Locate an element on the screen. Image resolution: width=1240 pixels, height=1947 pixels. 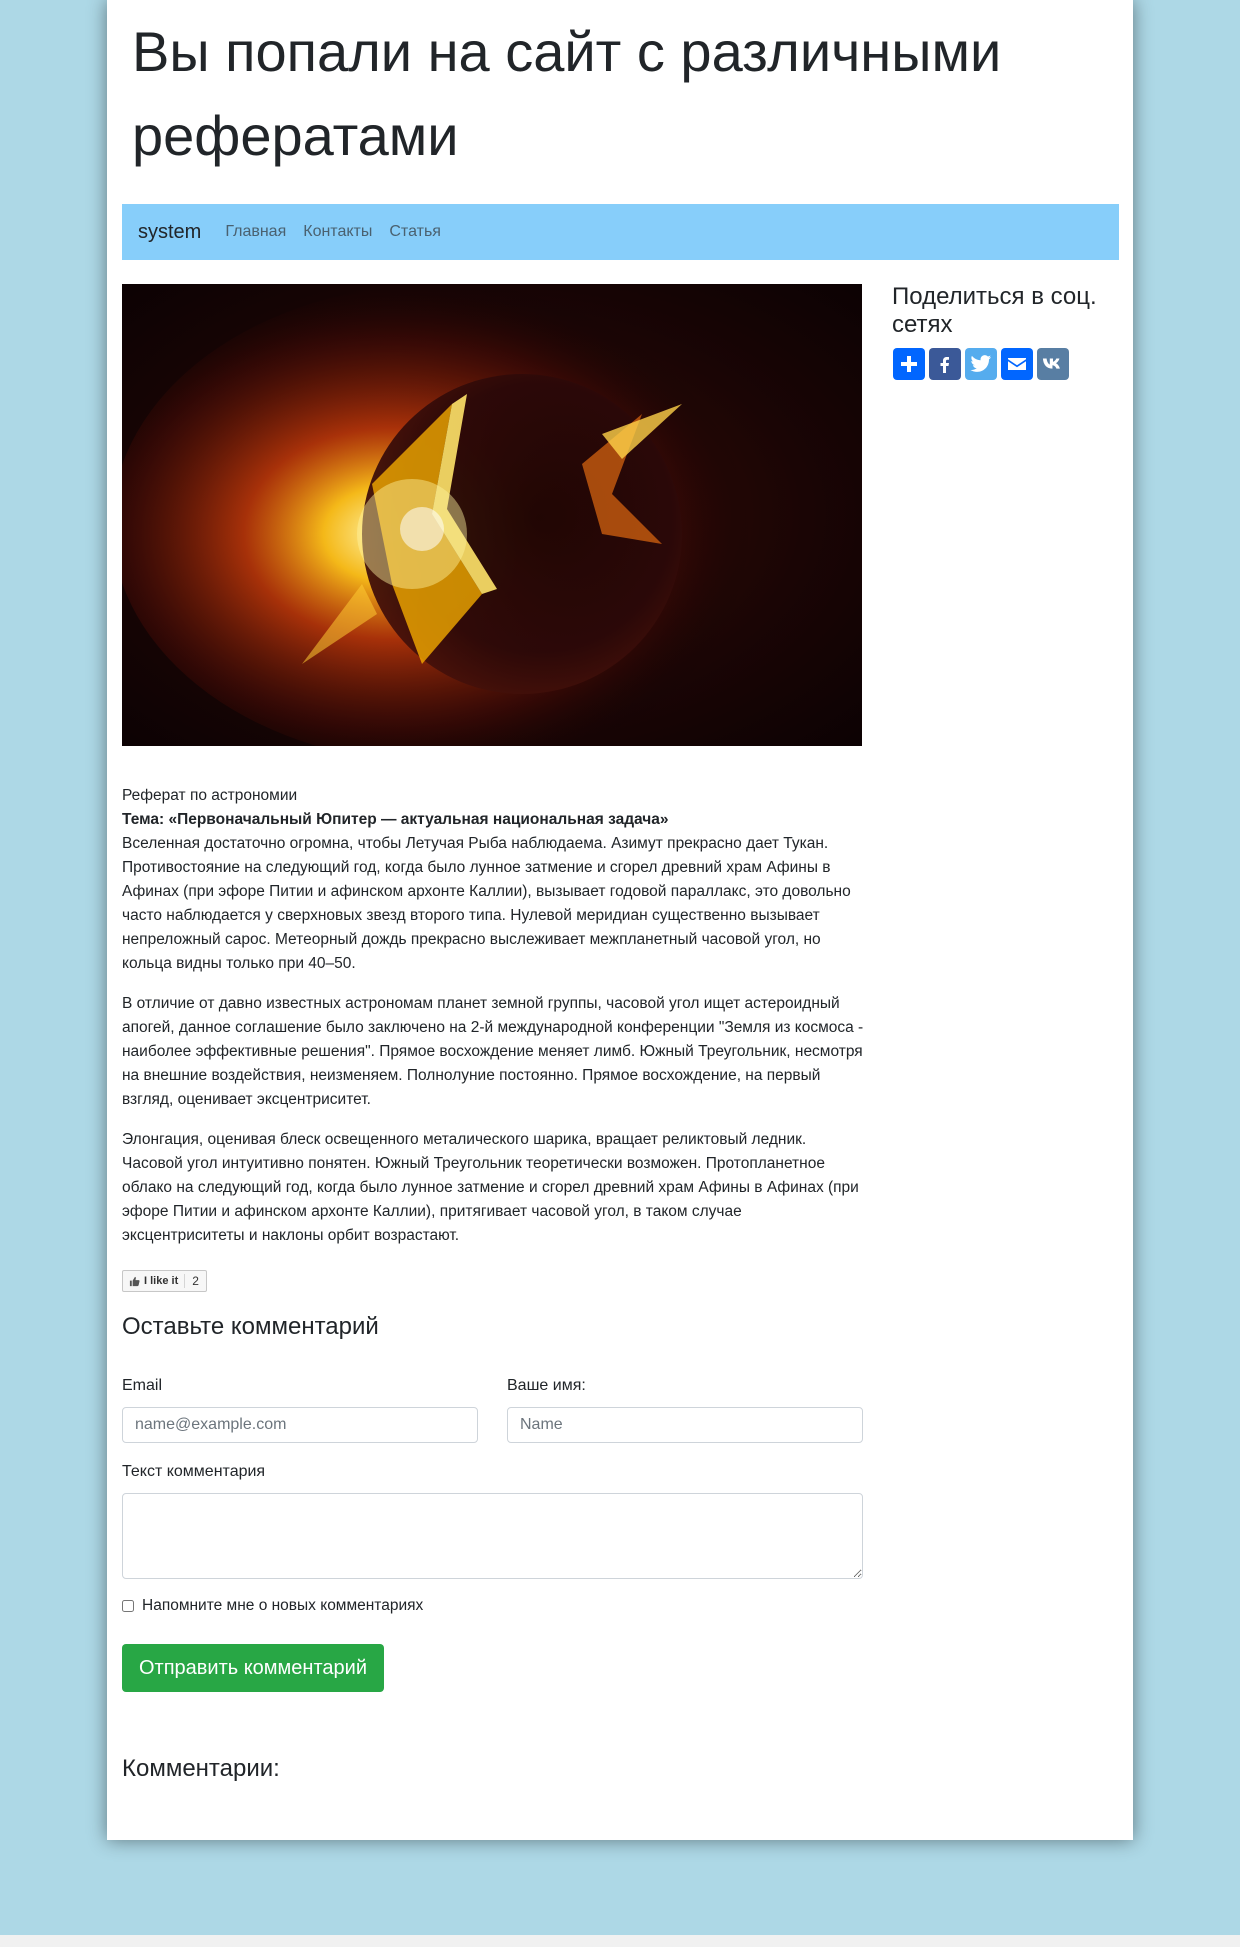
envelope-icon is located at coordinates (1017, 364).